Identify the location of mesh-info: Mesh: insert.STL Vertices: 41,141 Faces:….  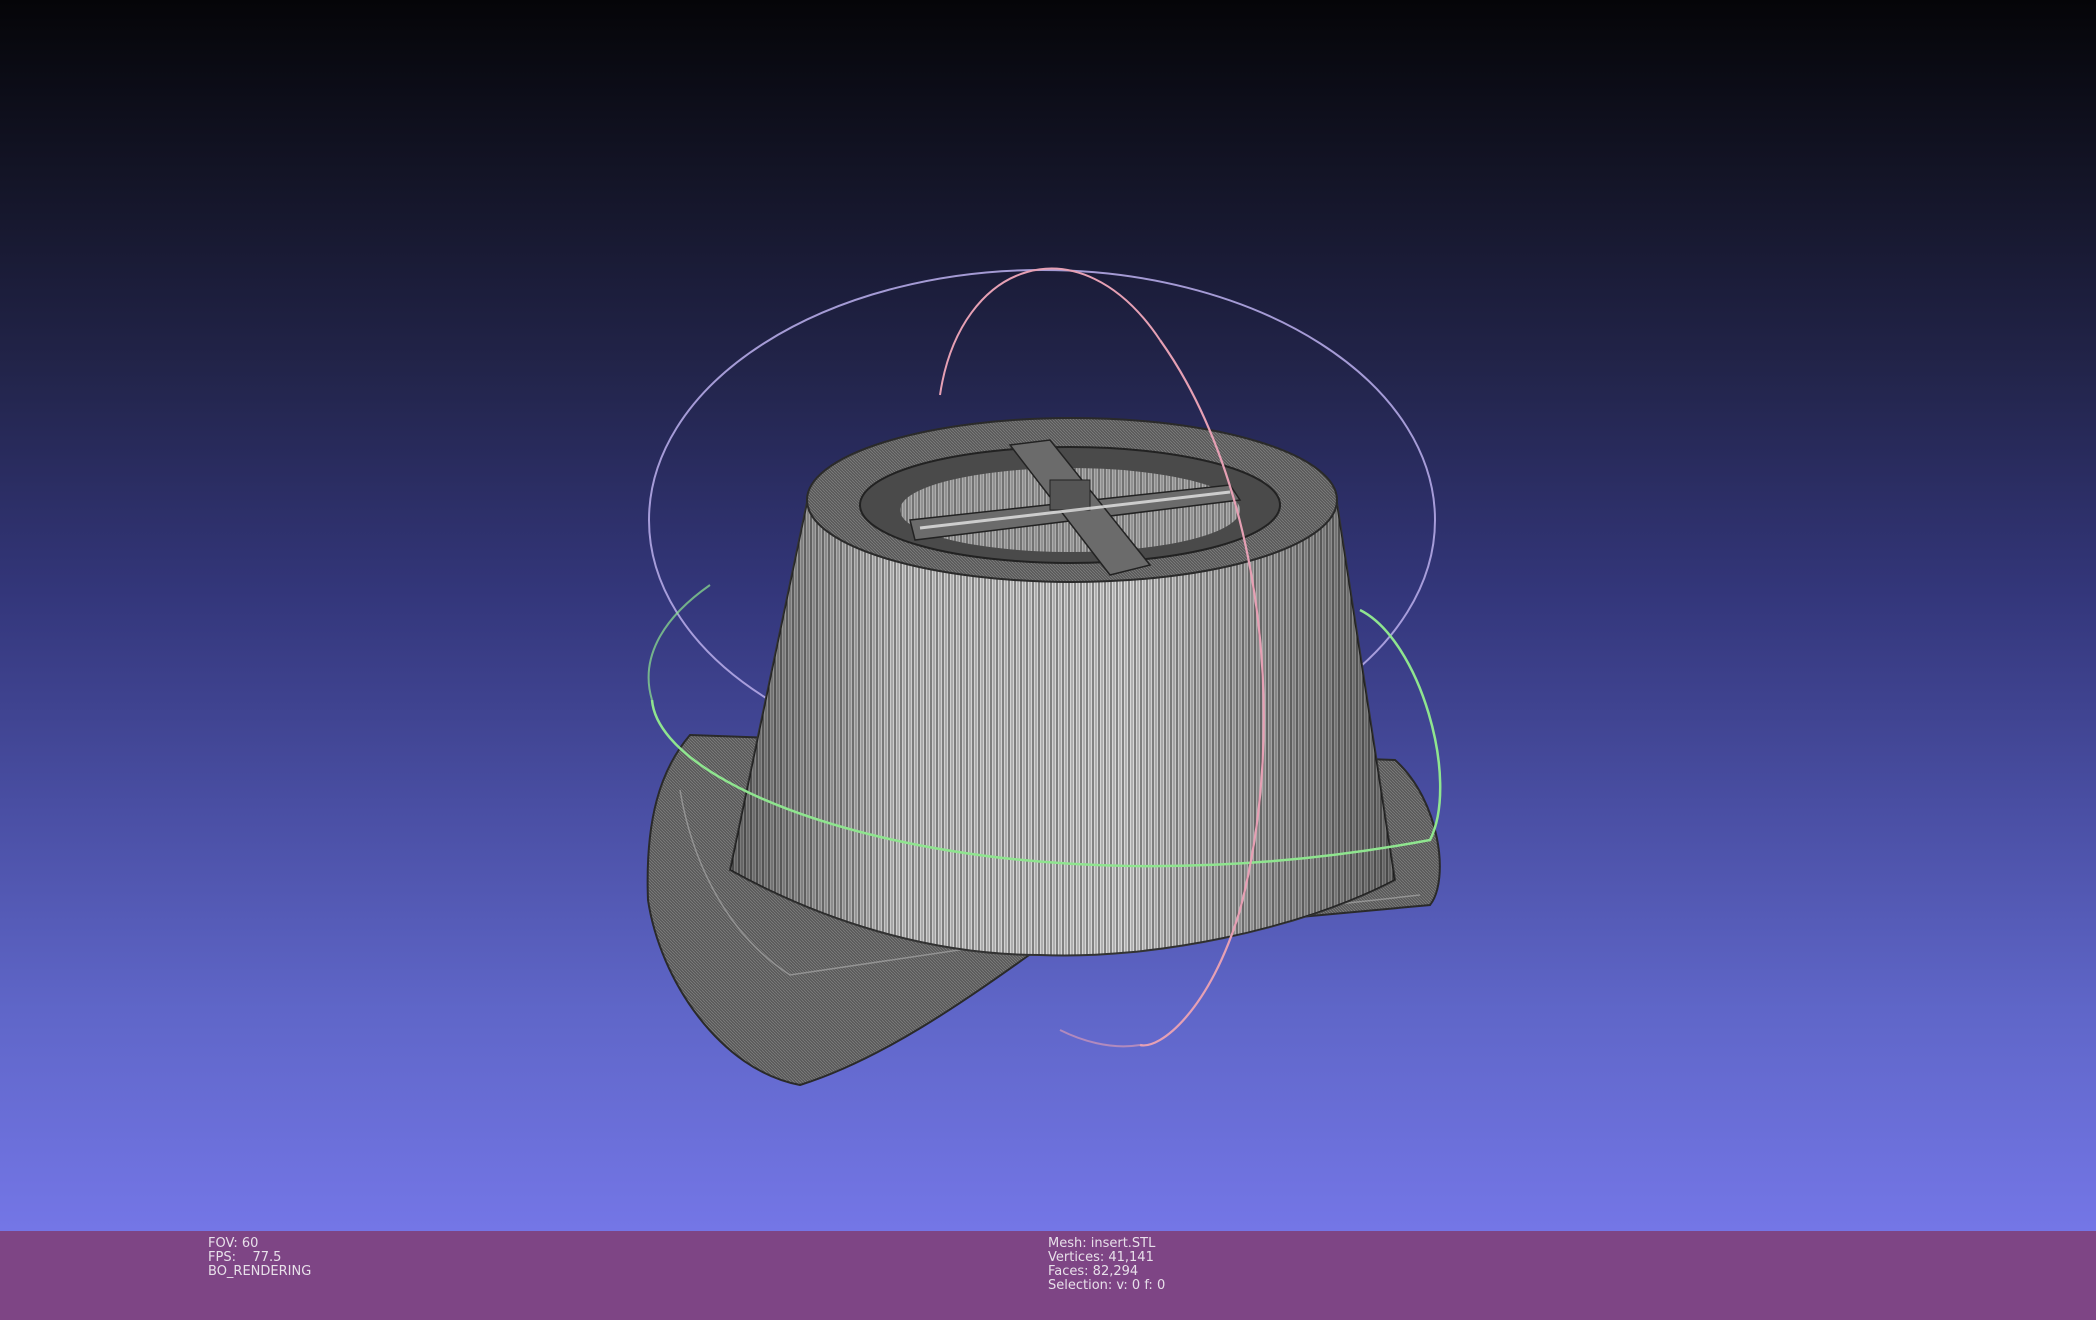
(1106, 1265).